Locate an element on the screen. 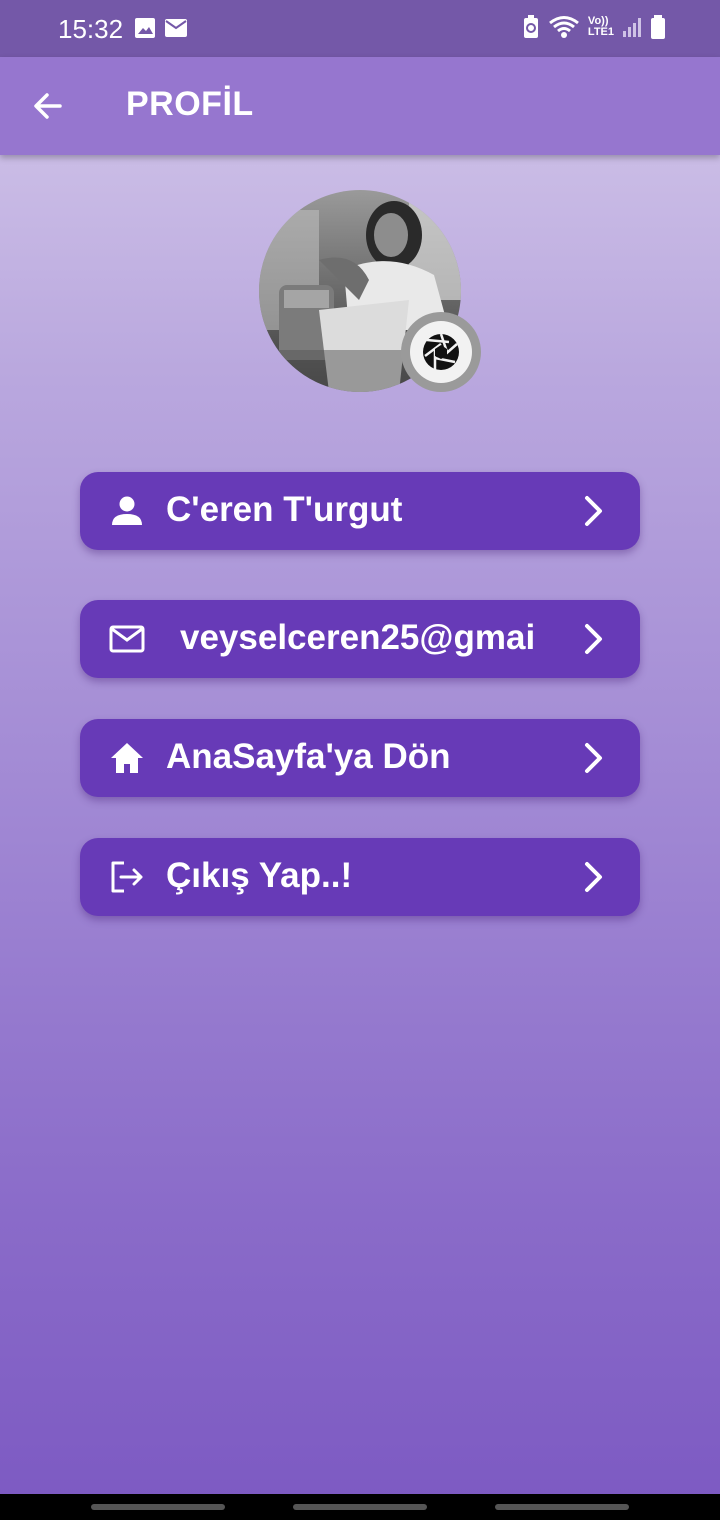 Image resolution: width=720 pixels, height=1520 pixels. app-bar: PROFİL is located at coordinates (360, 106).